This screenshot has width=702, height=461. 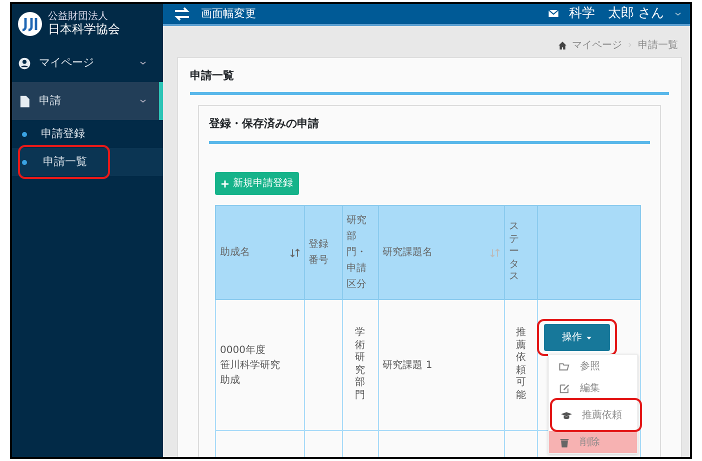 I want to click on sidebar-subitem: 申請一覧, so click(x=87, y=162).